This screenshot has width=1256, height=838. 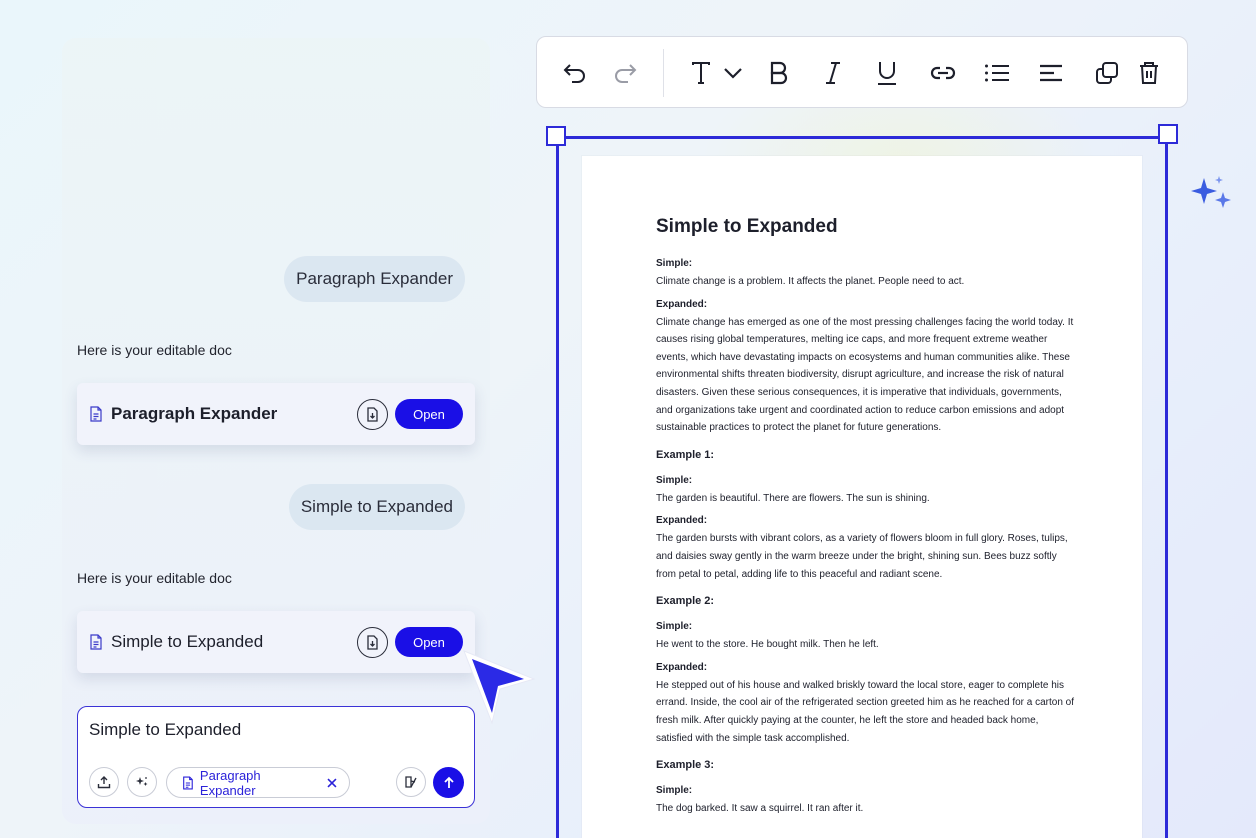 I want to click on shapes-icon, so click(x=411, y=782).